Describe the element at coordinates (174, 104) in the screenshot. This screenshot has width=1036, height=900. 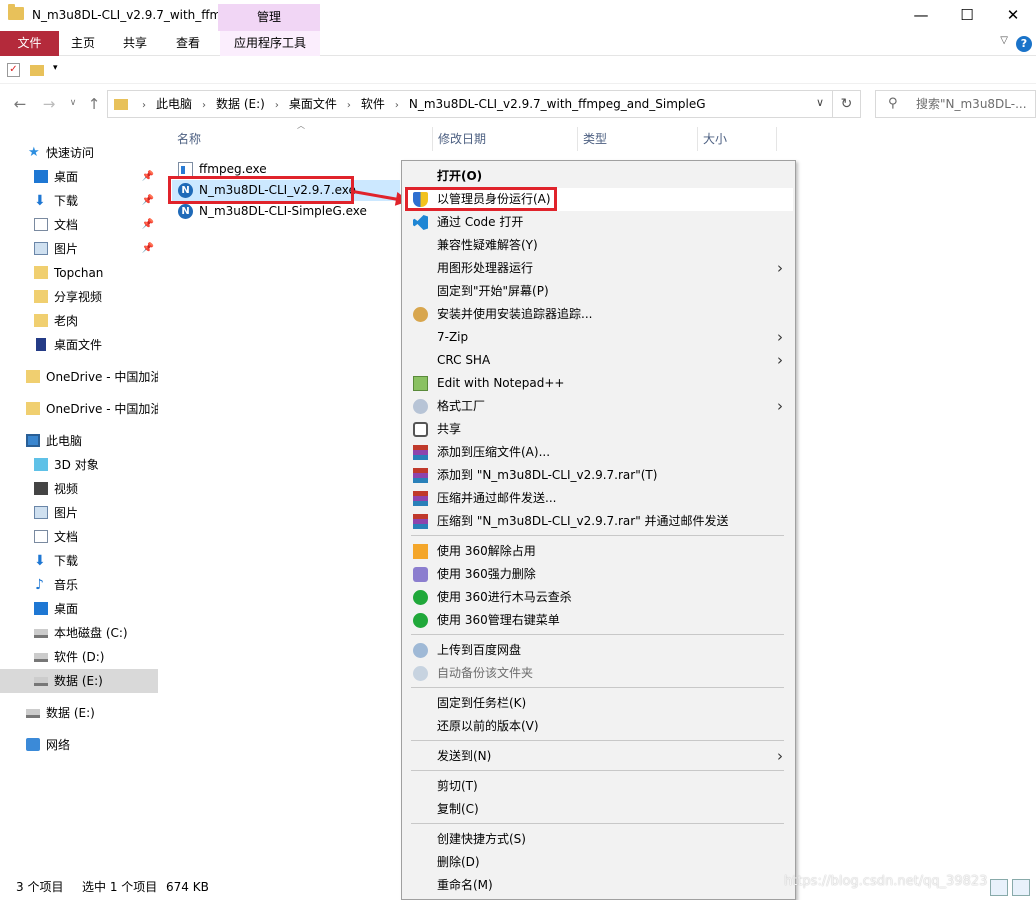
I see `crumb-this-pc: 此电脑` at that location.